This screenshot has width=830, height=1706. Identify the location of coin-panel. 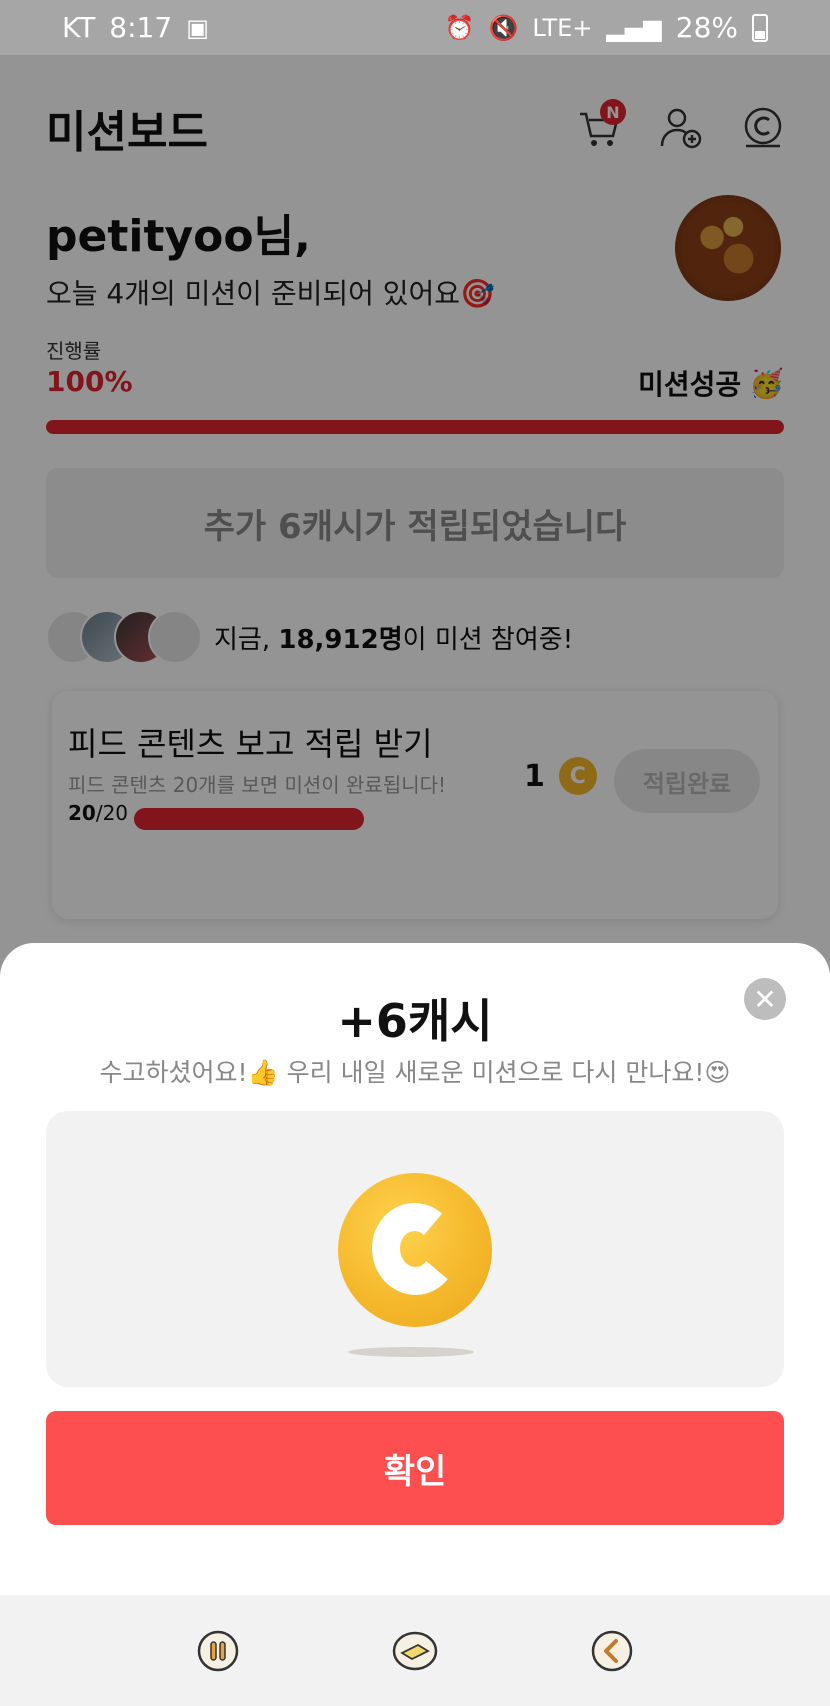
(415, 1249).